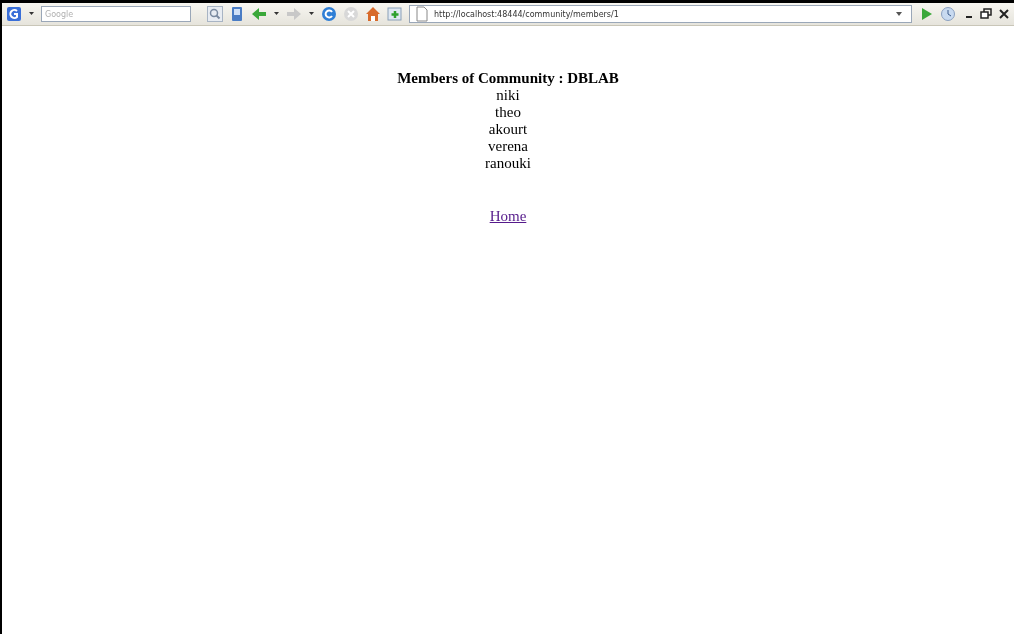  Describe the element at coordinates (508, 146) in the screenshot. I see `member-name: verena` at that location.